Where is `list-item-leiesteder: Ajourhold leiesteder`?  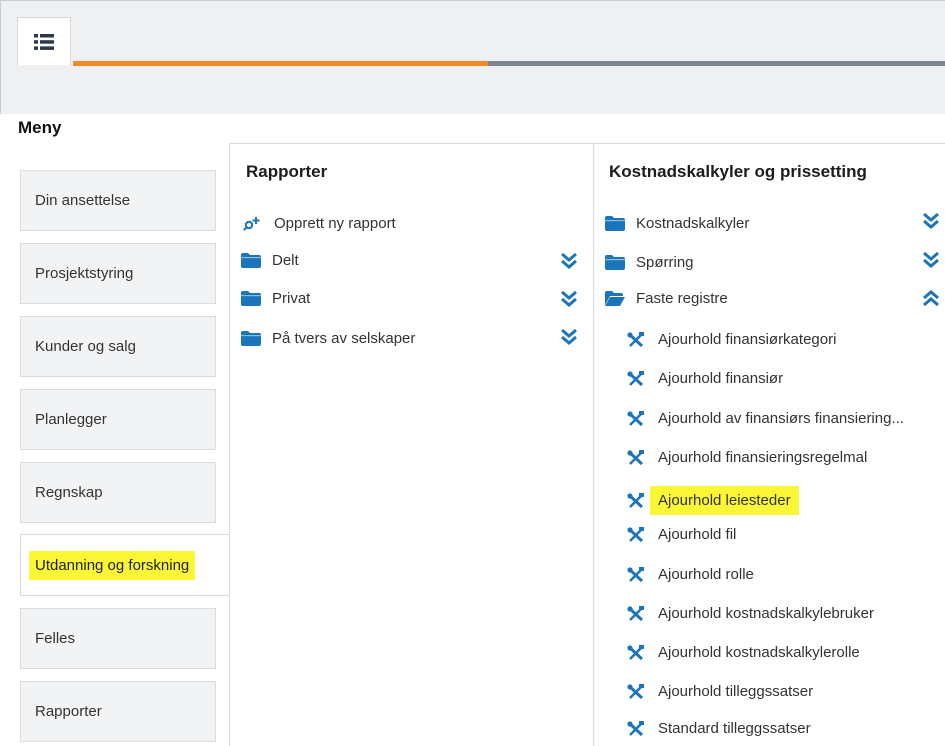
list-item-leiesteder: Ajourhold leiesteder is located at coordinates (713, 500).